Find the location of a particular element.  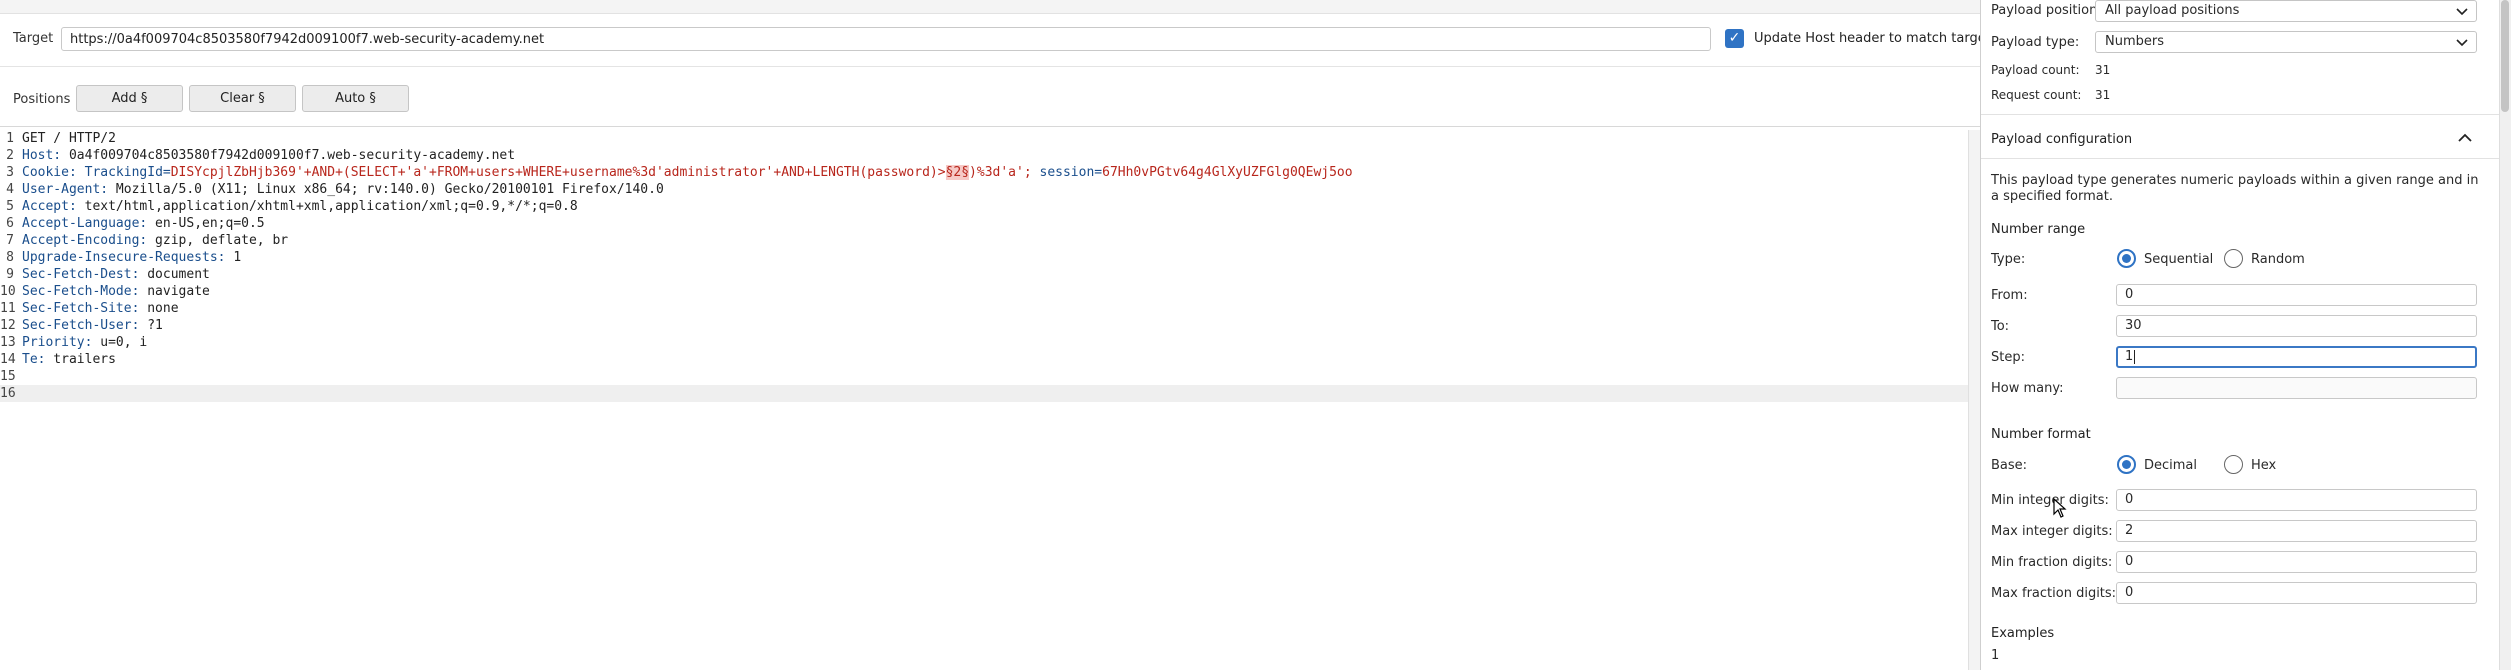

editor-line: 12 Sec-Fetch-User: ?1 is located at coordinates (984, 325).